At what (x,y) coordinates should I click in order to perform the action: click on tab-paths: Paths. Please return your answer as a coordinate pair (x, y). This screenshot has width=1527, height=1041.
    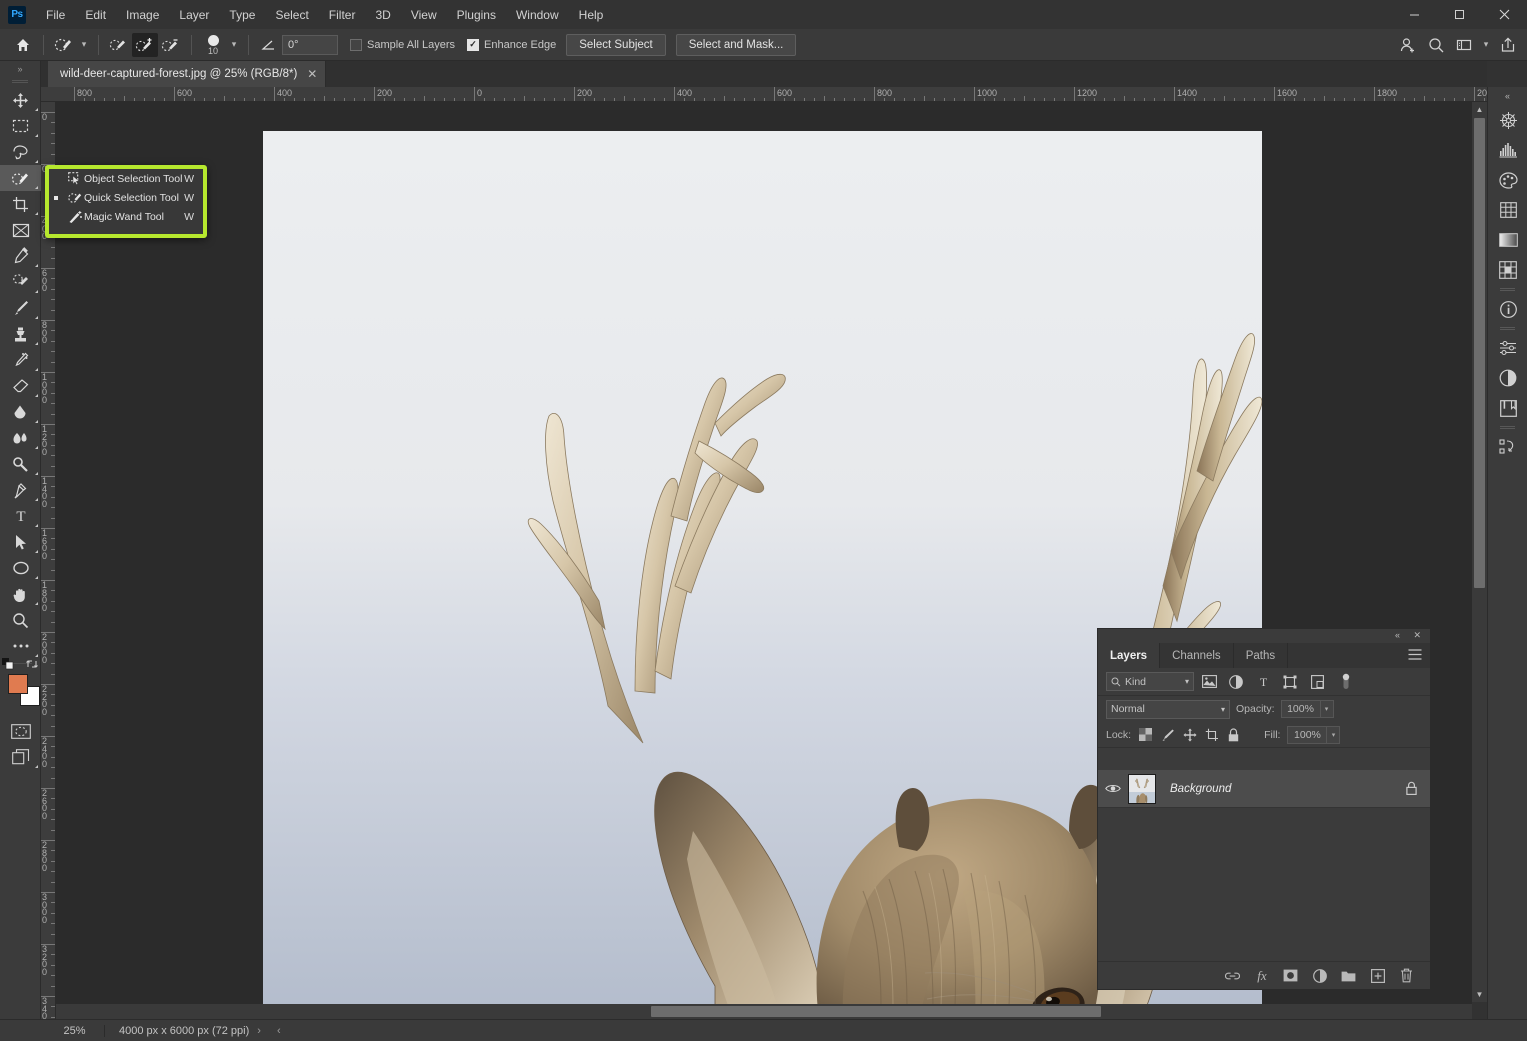
    Looking at the image, I should click on (1261, 655).